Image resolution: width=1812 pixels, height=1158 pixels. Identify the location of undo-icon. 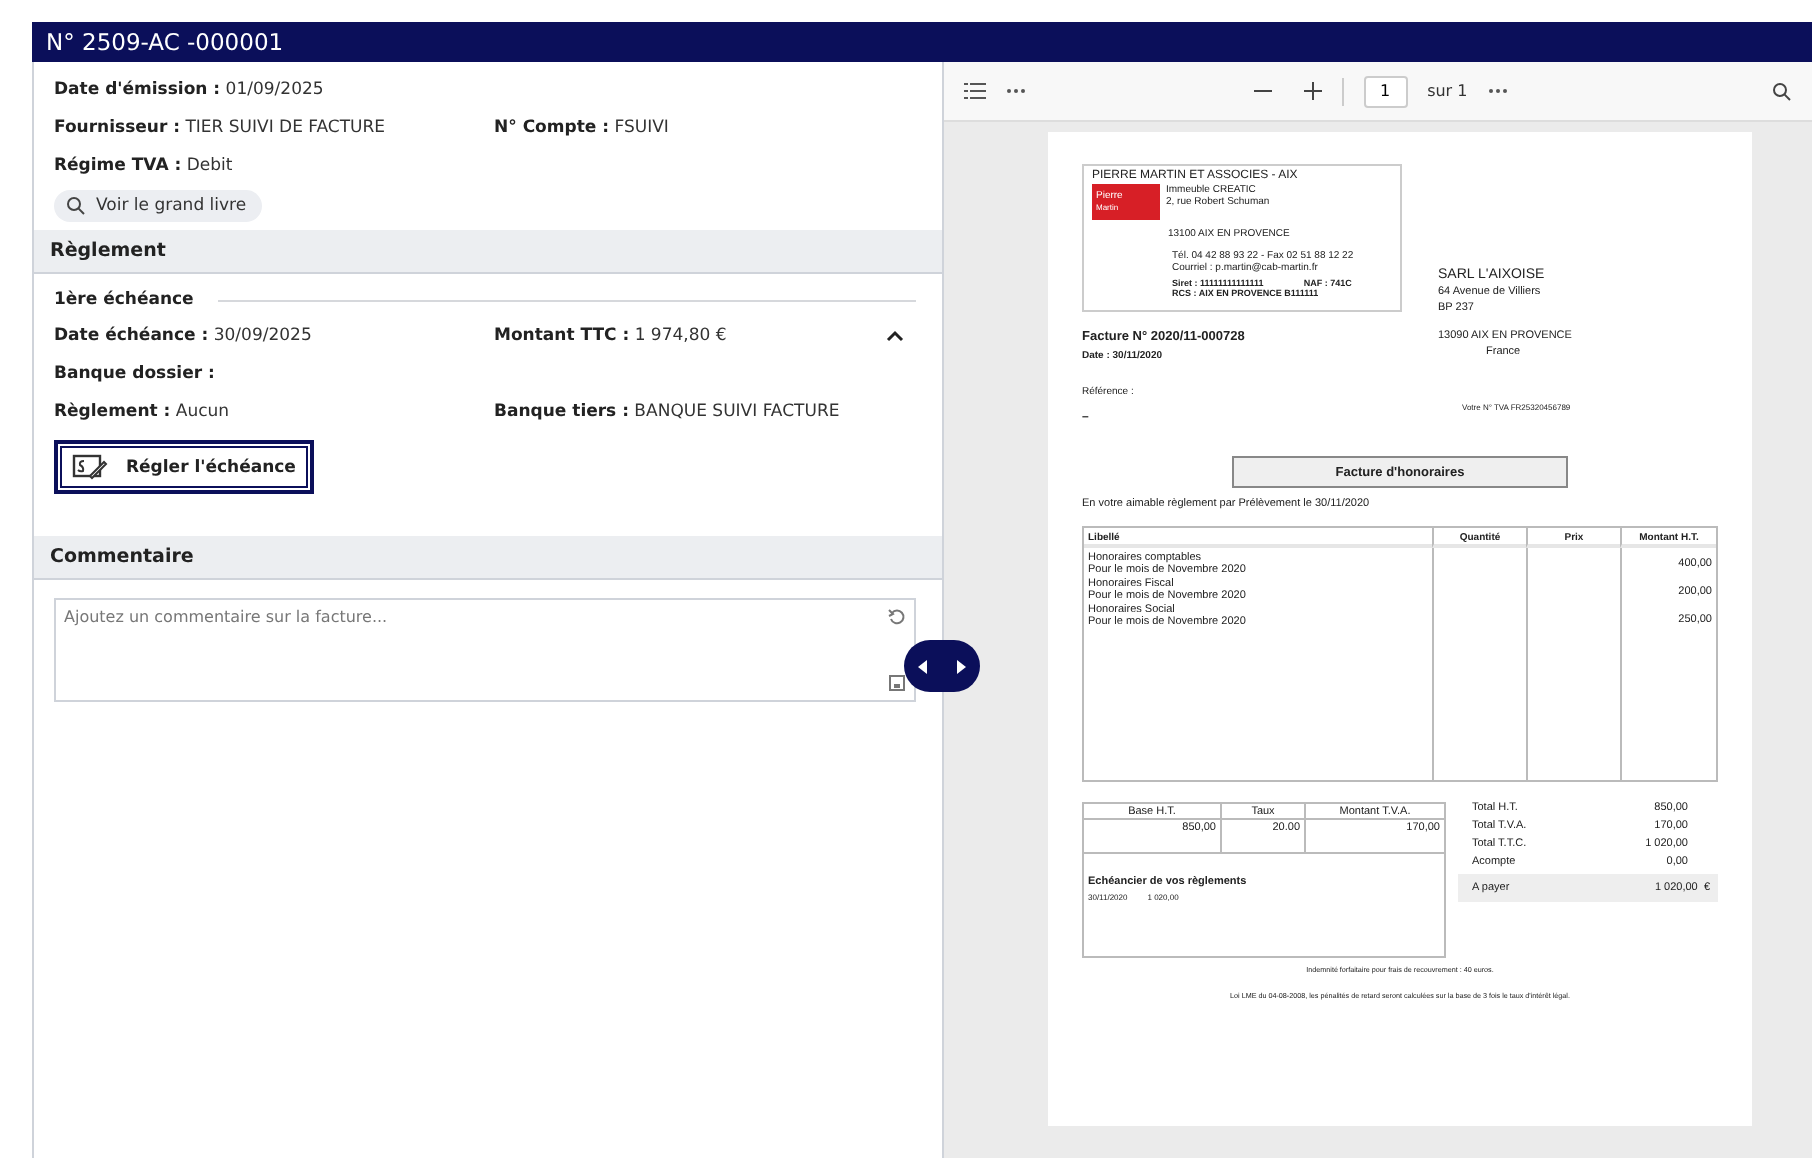
(897, 617).